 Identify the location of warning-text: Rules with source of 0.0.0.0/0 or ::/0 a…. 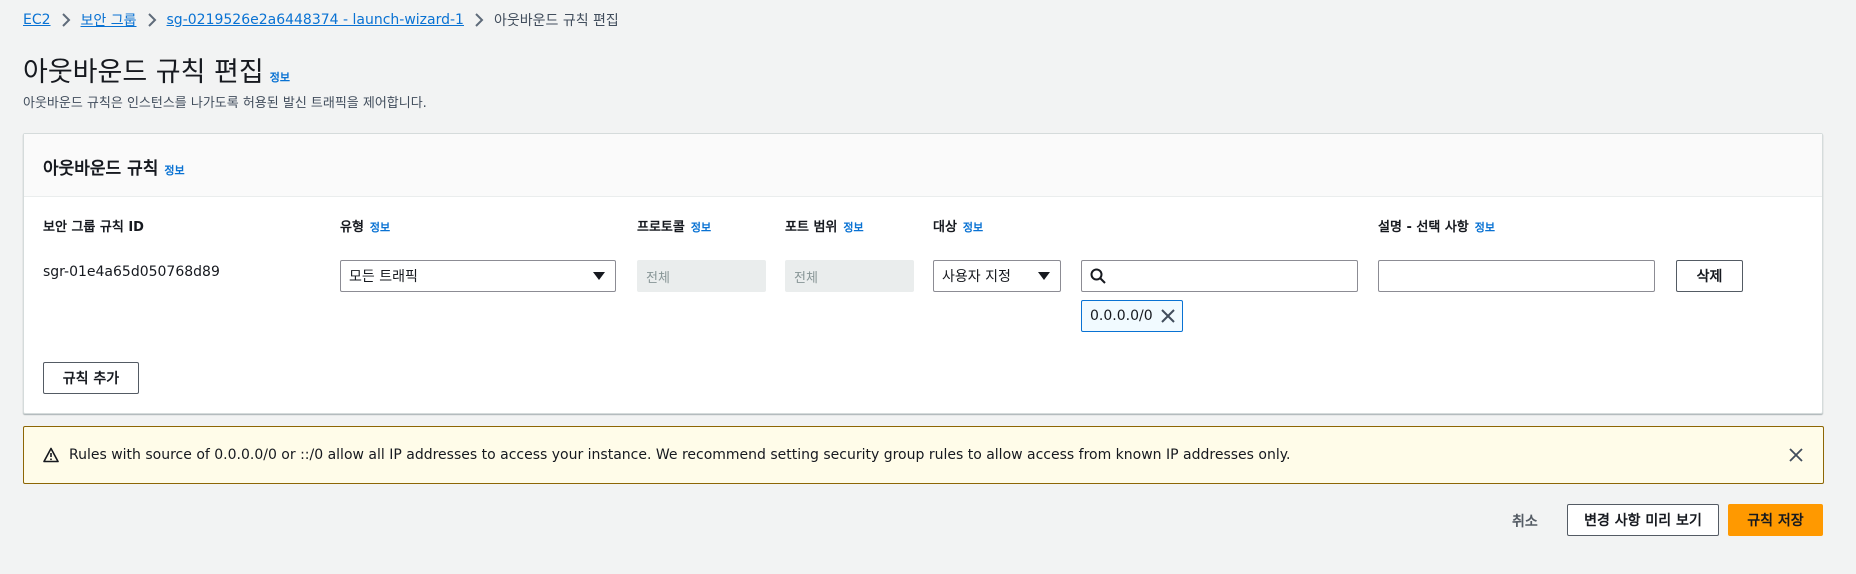
(680, 455).